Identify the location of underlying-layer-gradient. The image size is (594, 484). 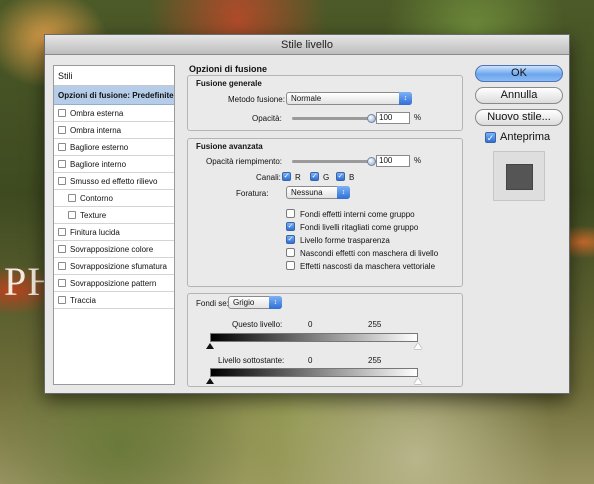
(314, 372).